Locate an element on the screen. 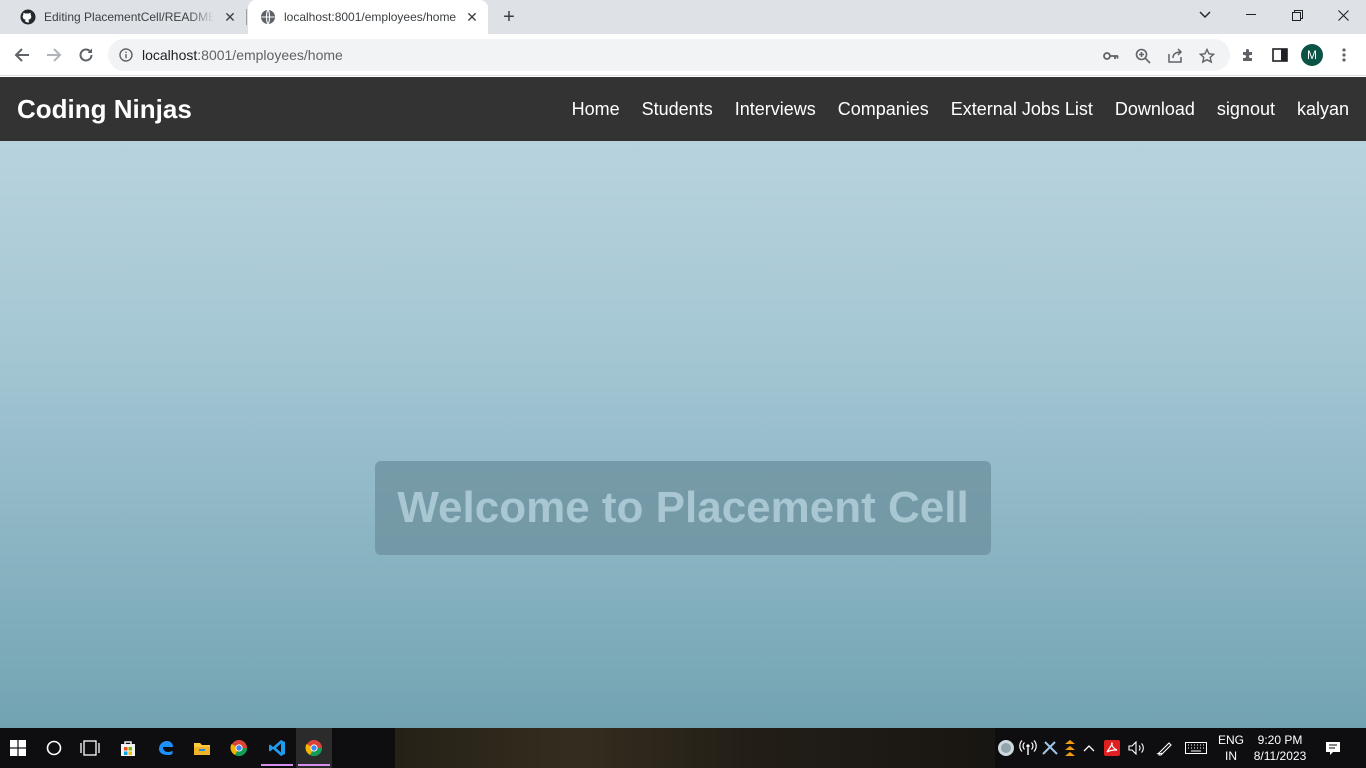 This screenshot has height=768, width=1366. nav-download-link: Download is located at coordinates (1155, 109).